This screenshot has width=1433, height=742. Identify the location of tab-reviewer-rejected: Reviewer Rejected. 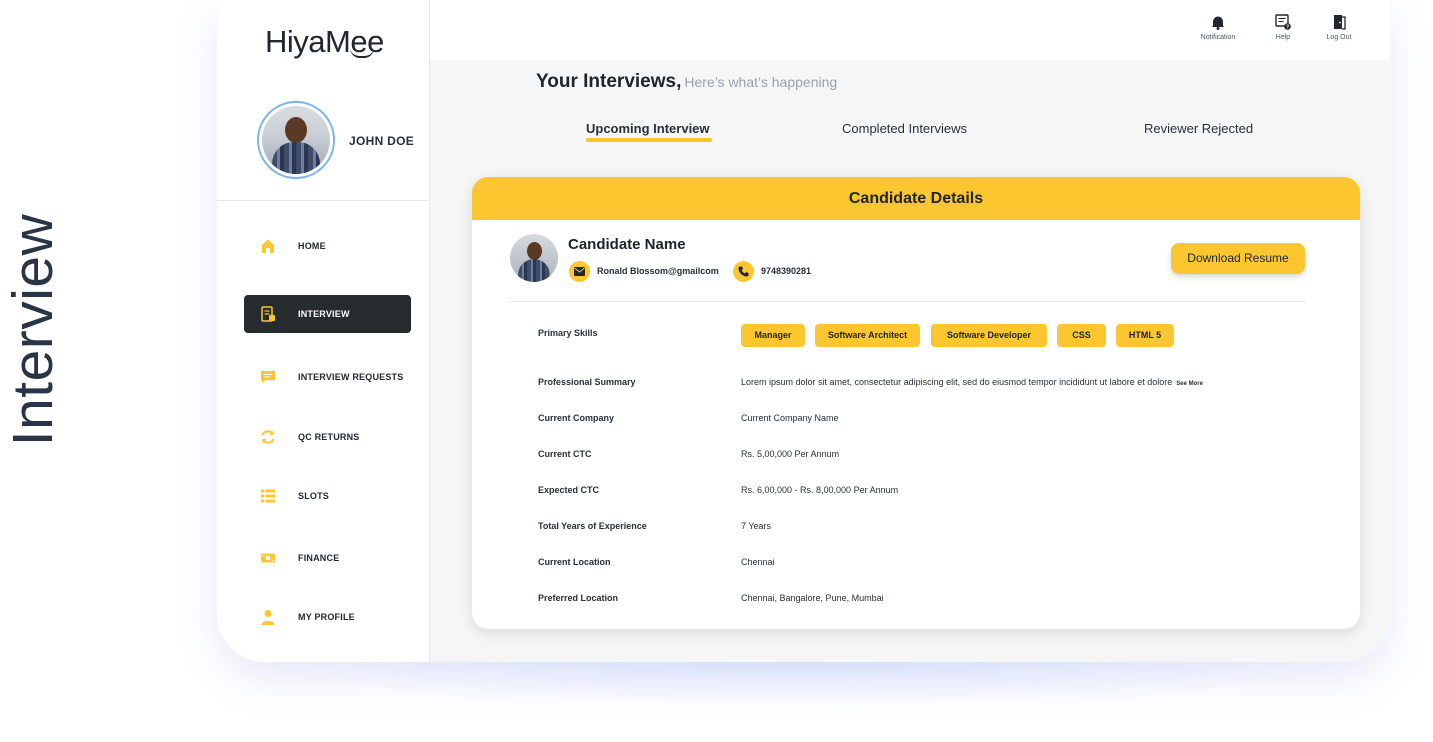
(1198, 128).